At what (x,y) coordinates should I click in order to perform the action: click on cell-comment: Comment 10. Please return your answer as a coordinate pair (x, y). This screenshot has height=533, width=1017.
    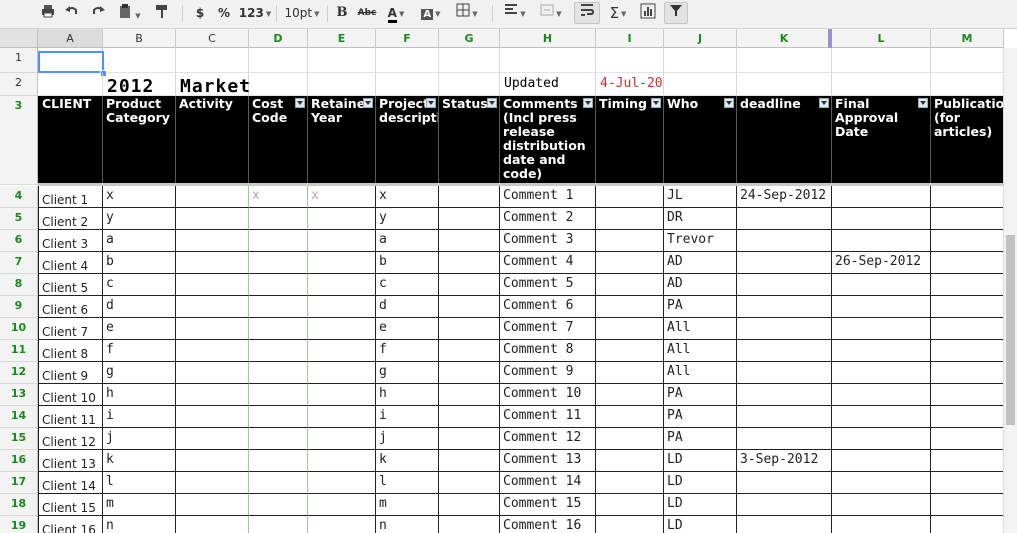
    Looking at the image, I should click on (548, 395).